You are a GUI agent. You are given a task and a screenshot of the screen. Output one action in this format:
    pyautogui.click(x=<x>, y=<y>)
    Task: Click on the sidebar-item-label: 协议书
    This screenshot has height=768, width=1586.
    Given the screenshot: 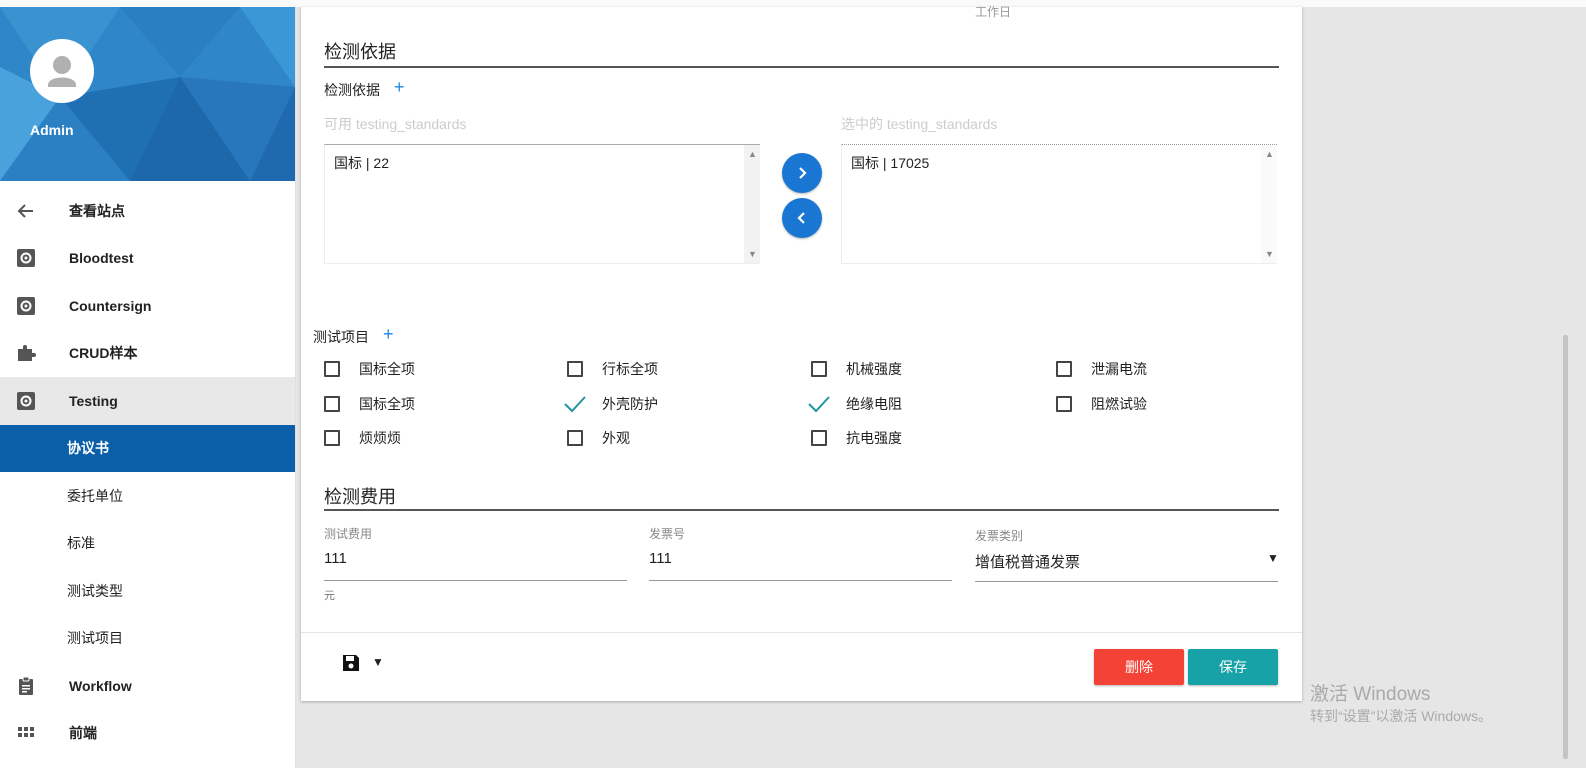 What is the action you would take?
    pyautogui.click(x=88, y=448)
    